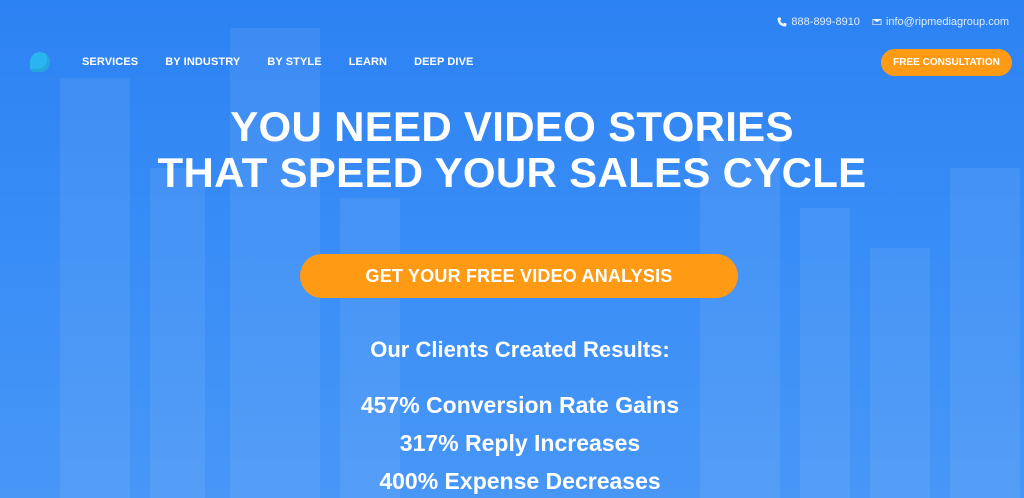  I want to click on nav-item-by-style: BY STYLE, so click(294, 62).